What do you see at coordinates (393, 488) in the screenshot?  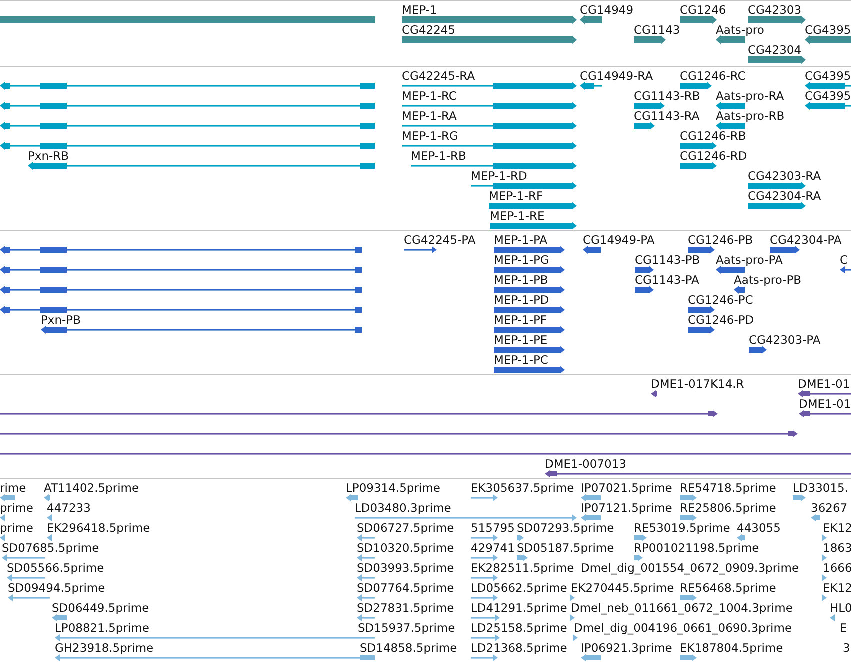 I see `feature-label: LP09314.5prime` at bounding box center [393, 488].